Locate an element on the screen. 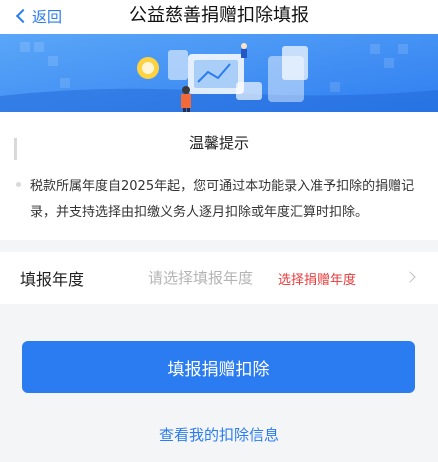  navigation-bar: 返回 公益慈善捐赠扣除填报 is located at coordinates (219, 17).